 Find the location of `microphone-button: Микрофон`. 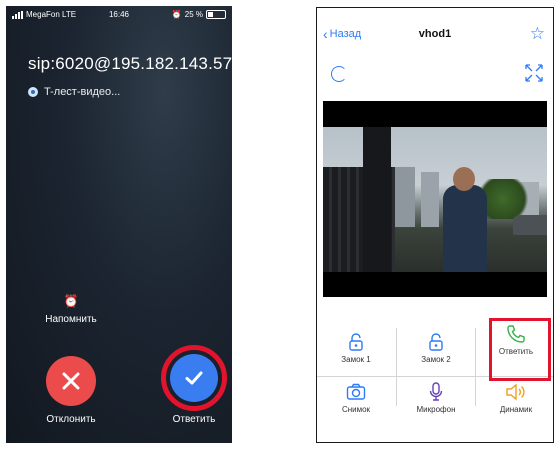

microphone-button: Микрофон is located at coordinates (436, 398).